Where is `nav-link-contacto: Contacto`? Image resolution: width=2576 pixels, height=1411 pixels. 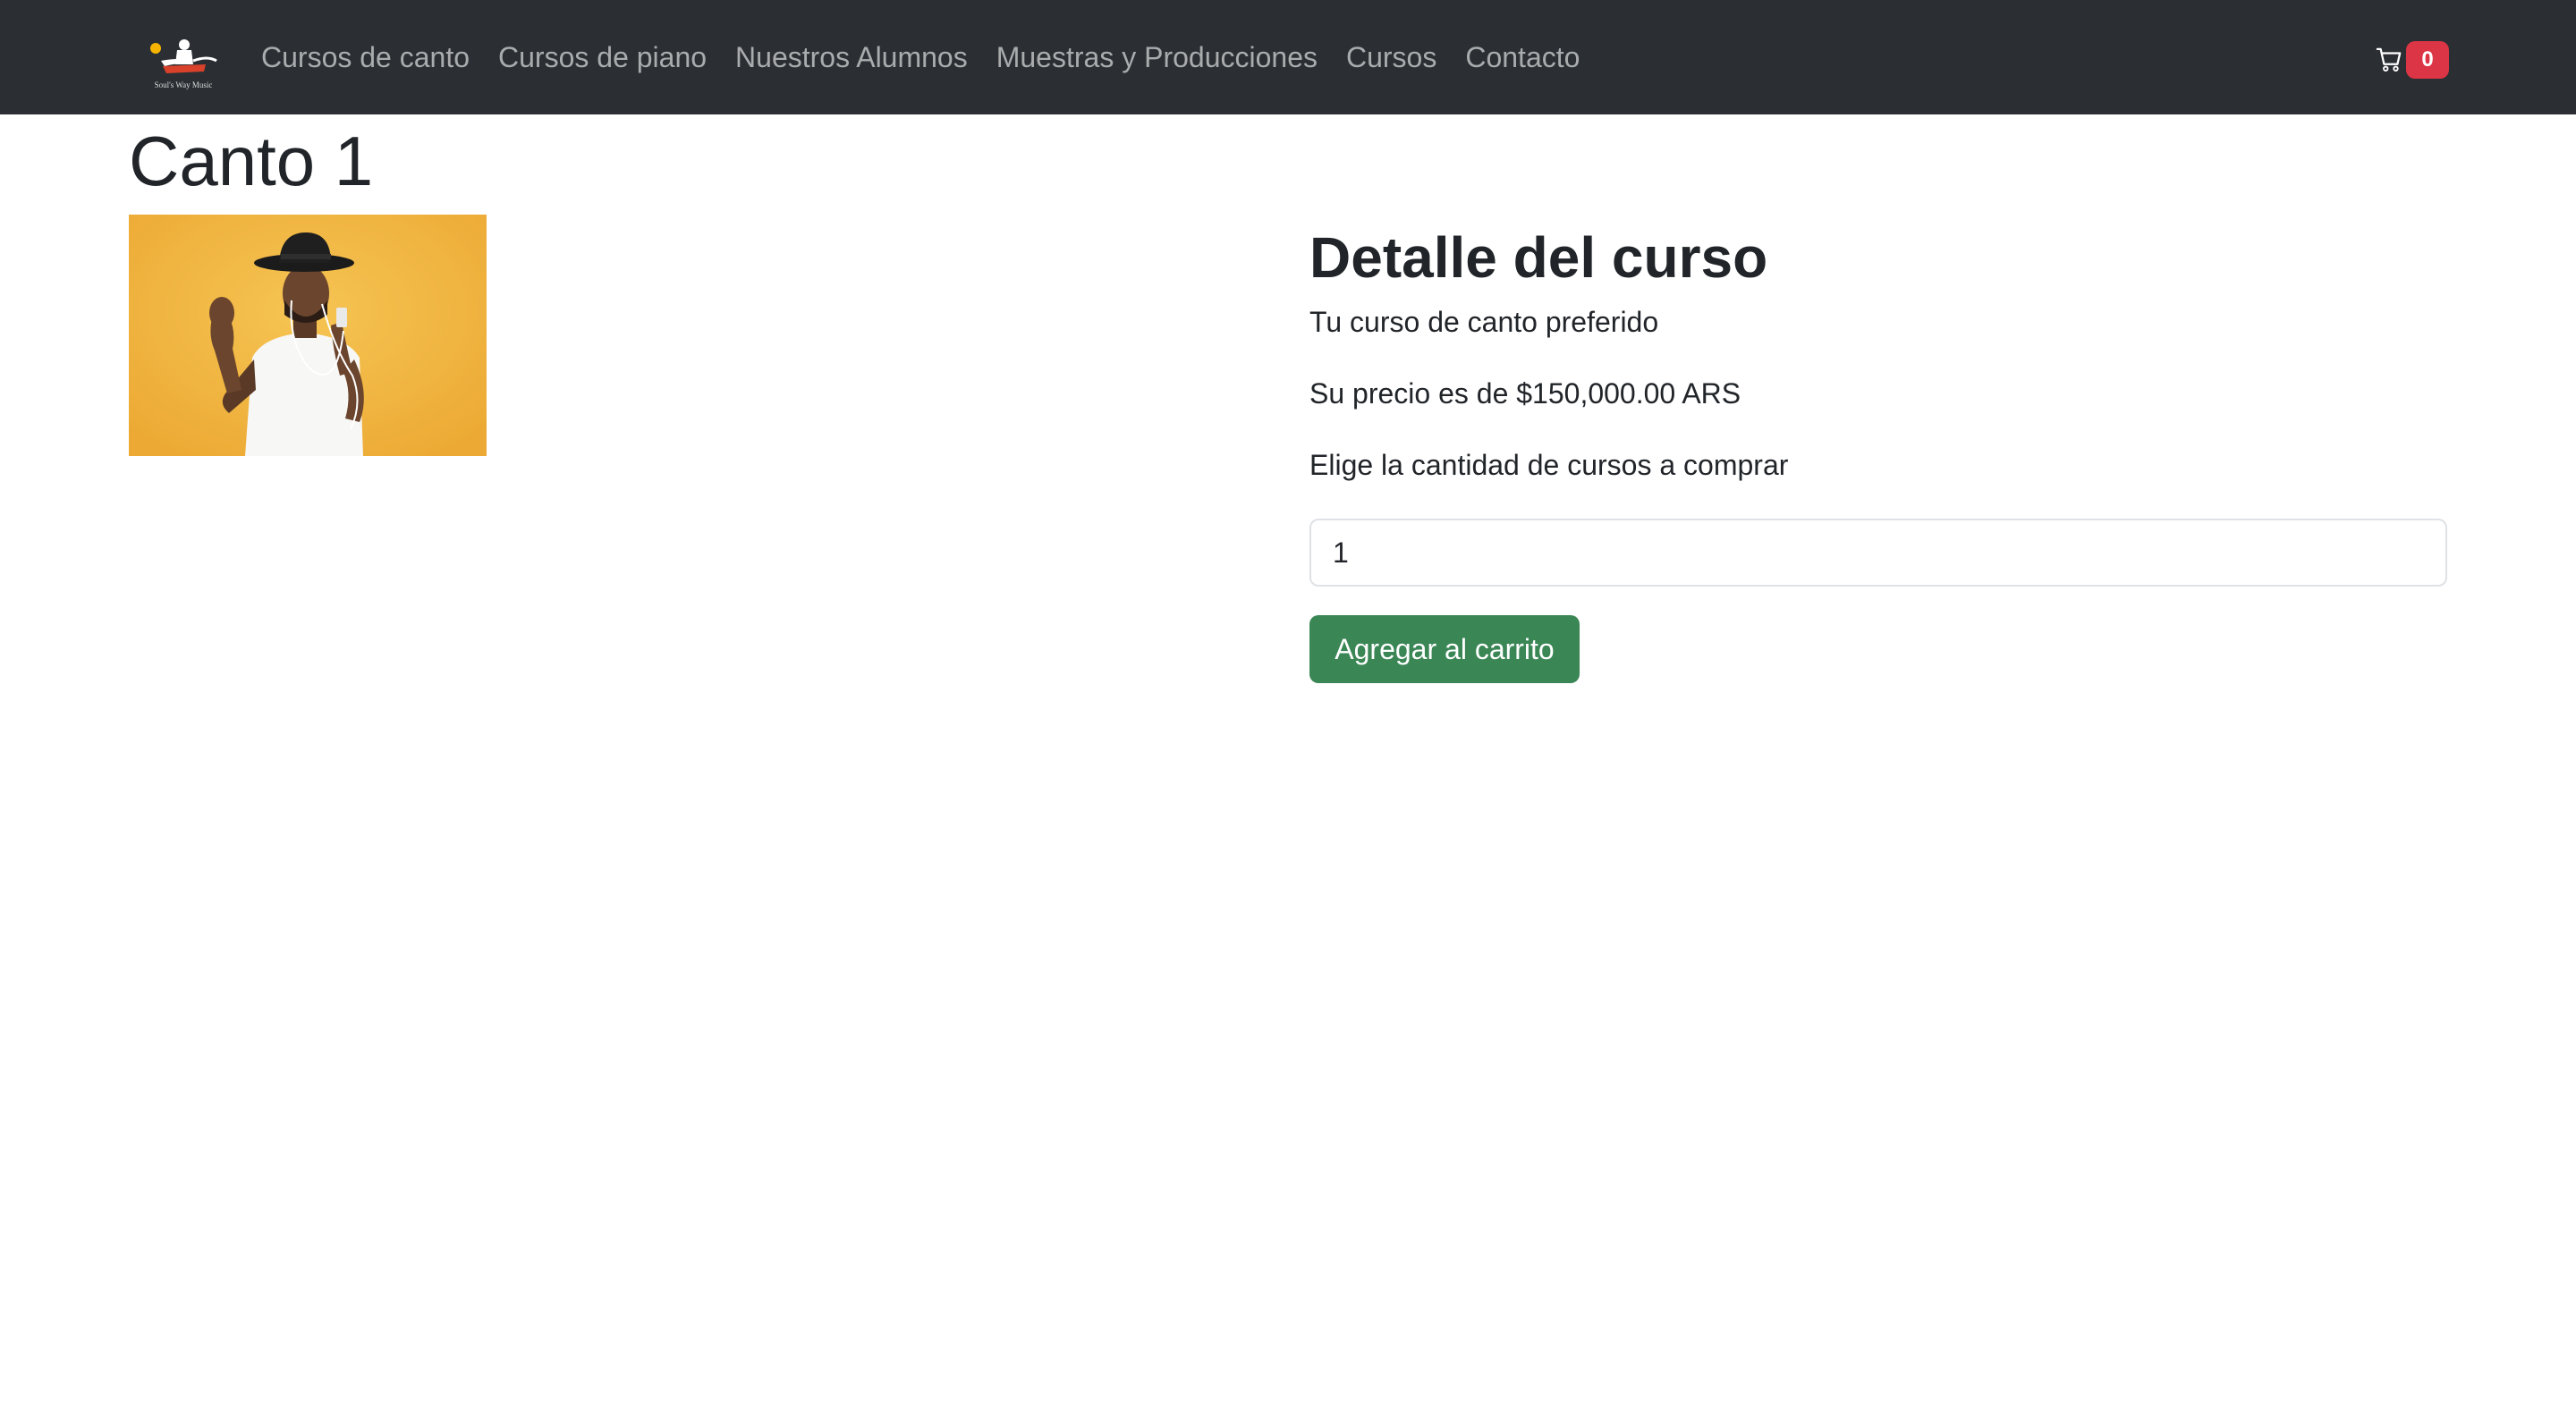 nav-link-contacto: Contacto is located at coordinates (1522, 58).